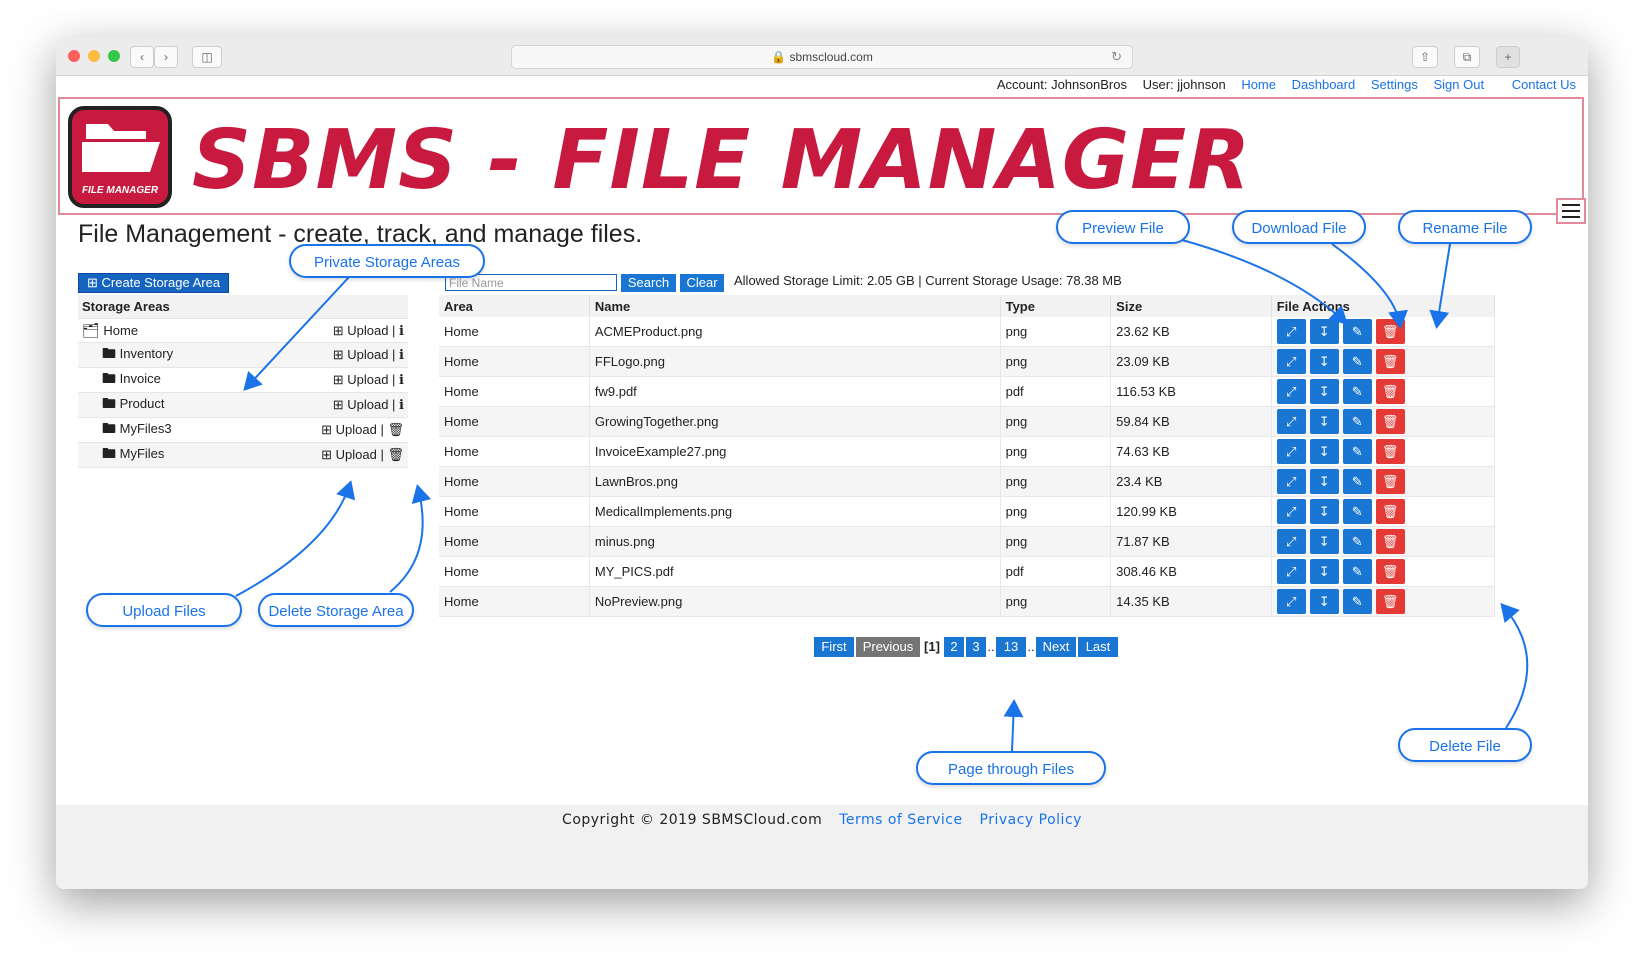 This screenshot has width=1641, height=962. I want to click on callout-rename-file: Rename File, so click(1465, 227).